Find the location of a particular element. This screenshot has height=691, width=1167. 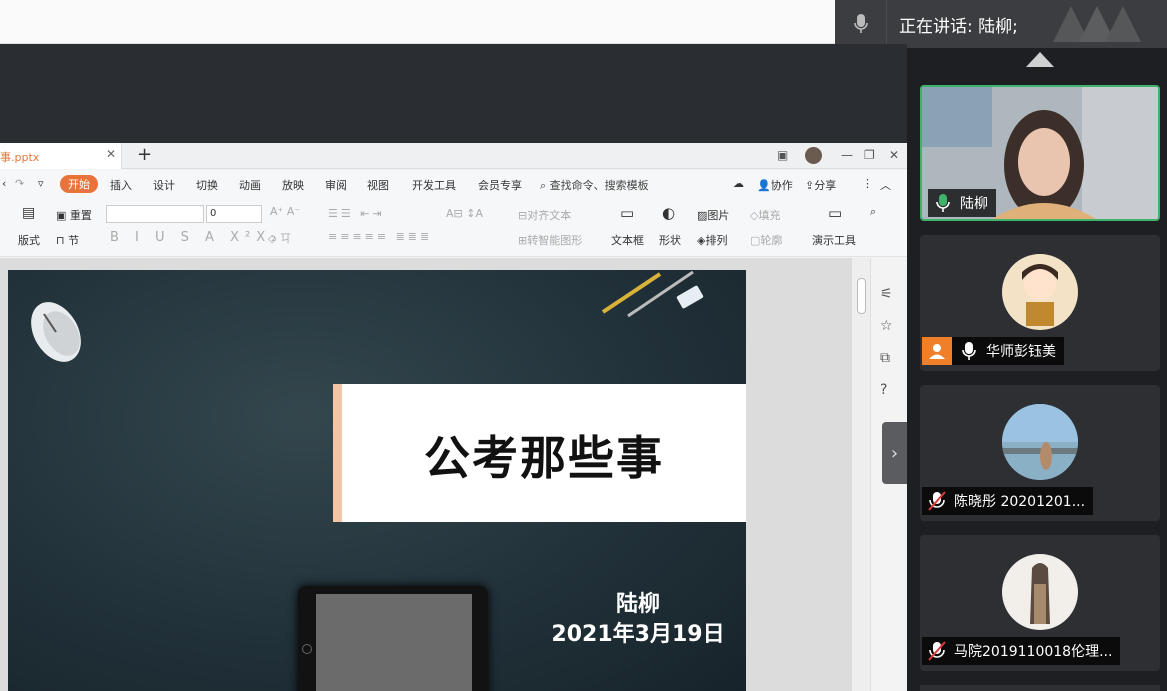

align-icons: ≡≡≡≡≡ ≣≣≣ is located at coordinates (380, 236).